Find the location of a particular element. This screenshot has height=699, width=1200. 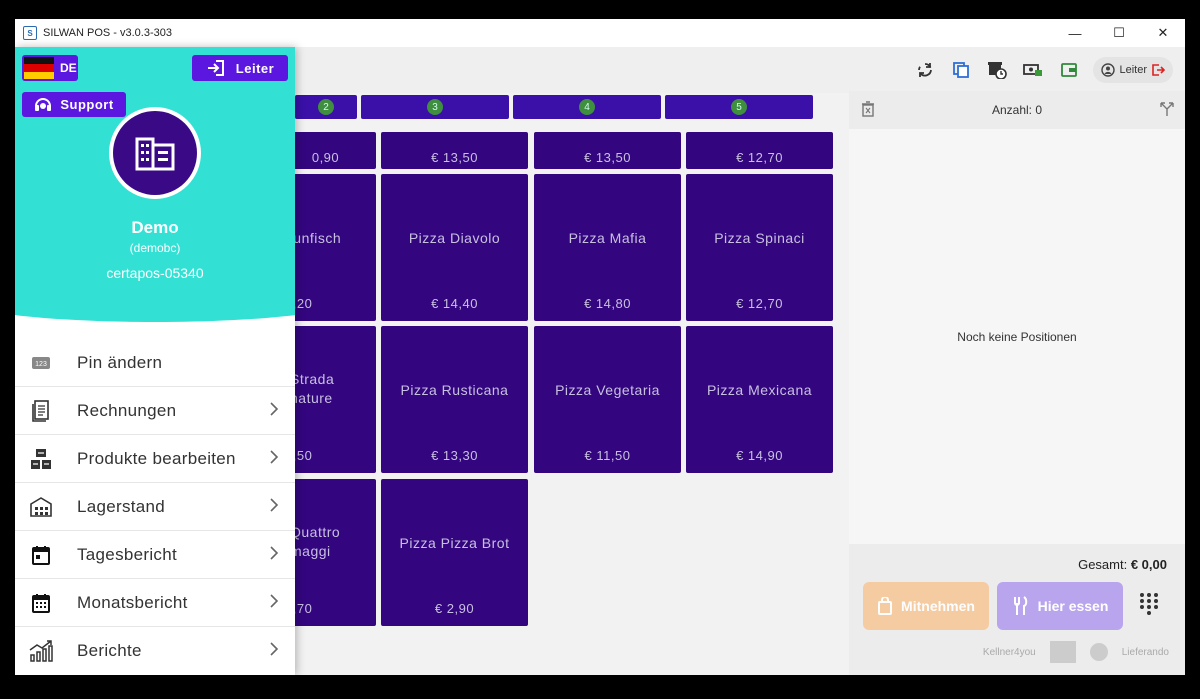

menu-item-stock: Lagerstand is located at coordinates (155, 507).